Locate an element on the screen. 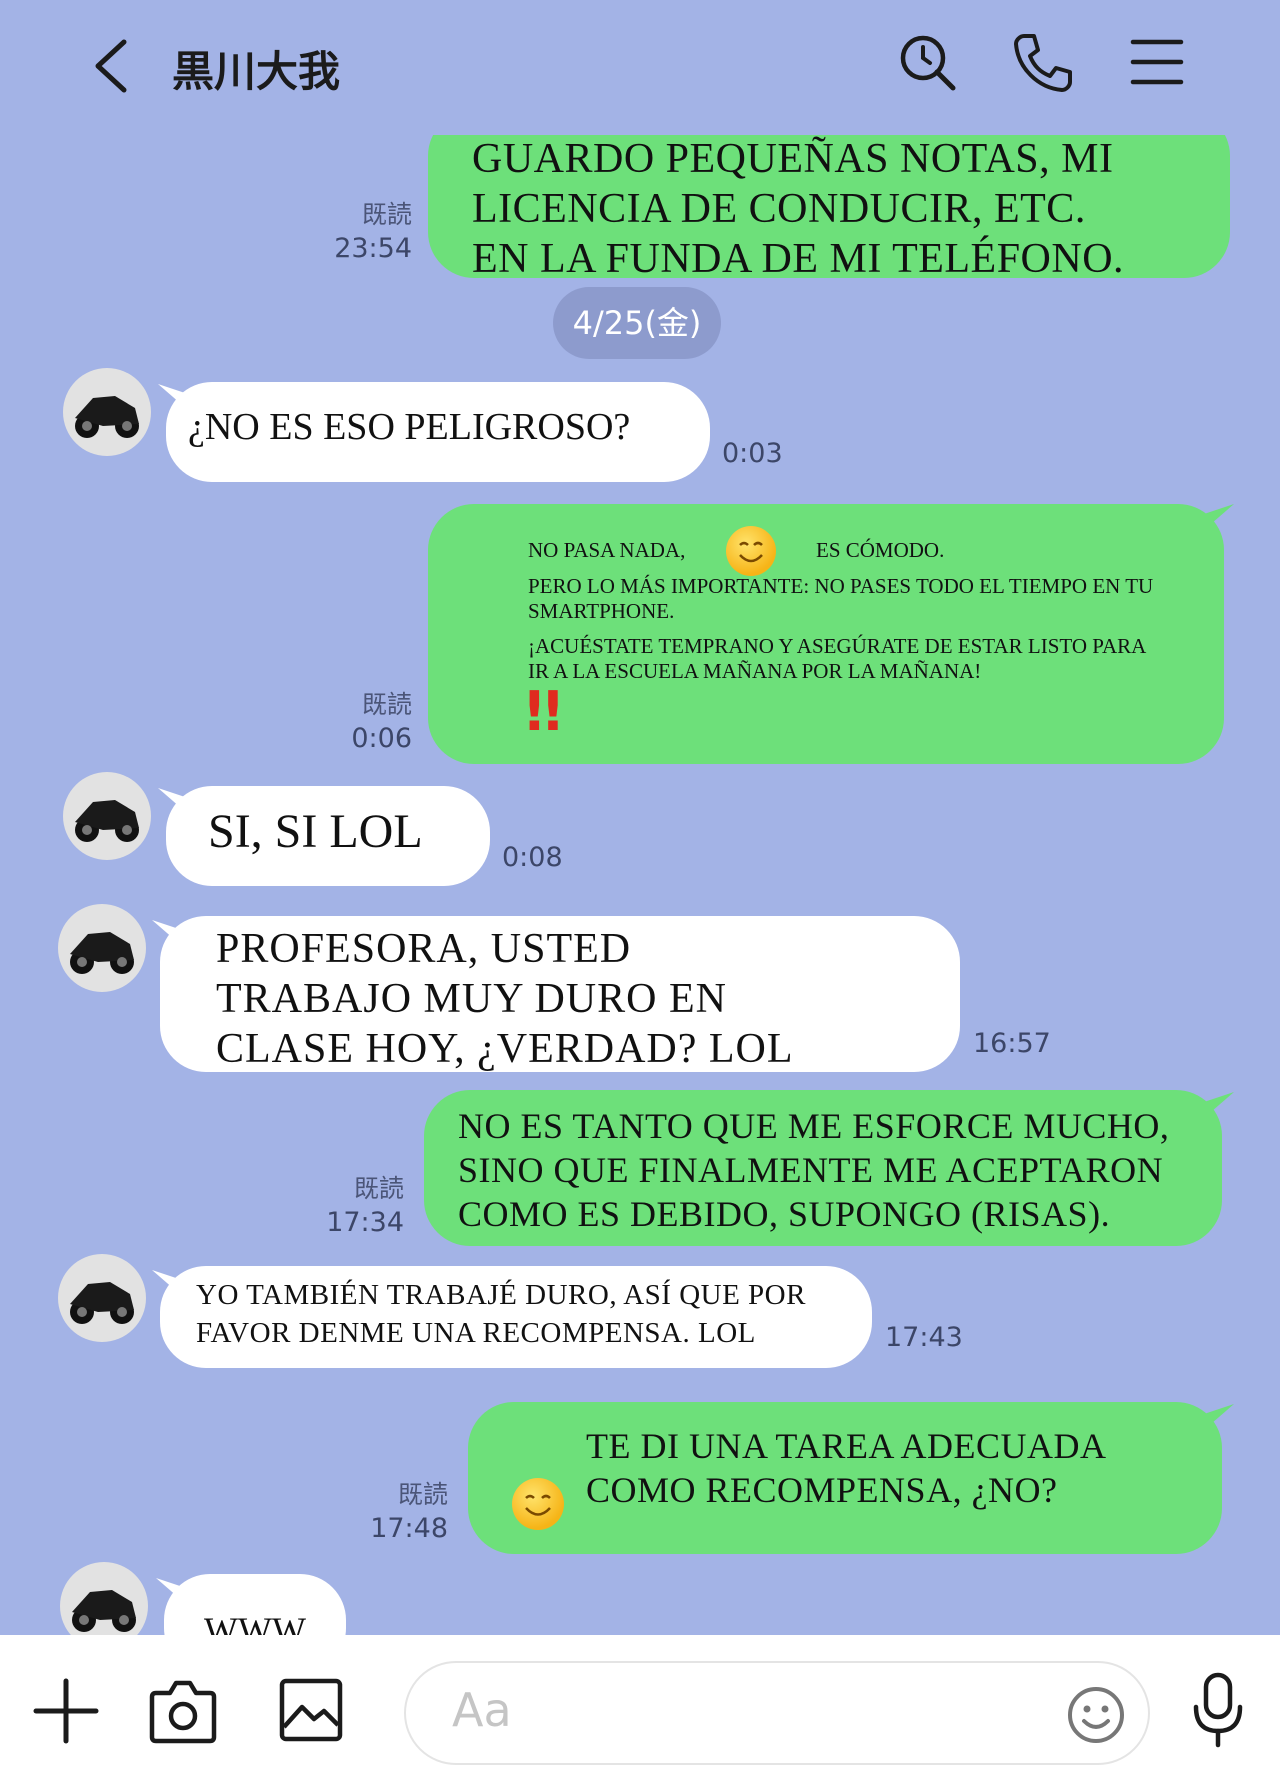 This screenshot has width=1280, height=1780. message-line: CLASE HOY, ¿VERDAD? LOL is located at coordinates (505, 1049).